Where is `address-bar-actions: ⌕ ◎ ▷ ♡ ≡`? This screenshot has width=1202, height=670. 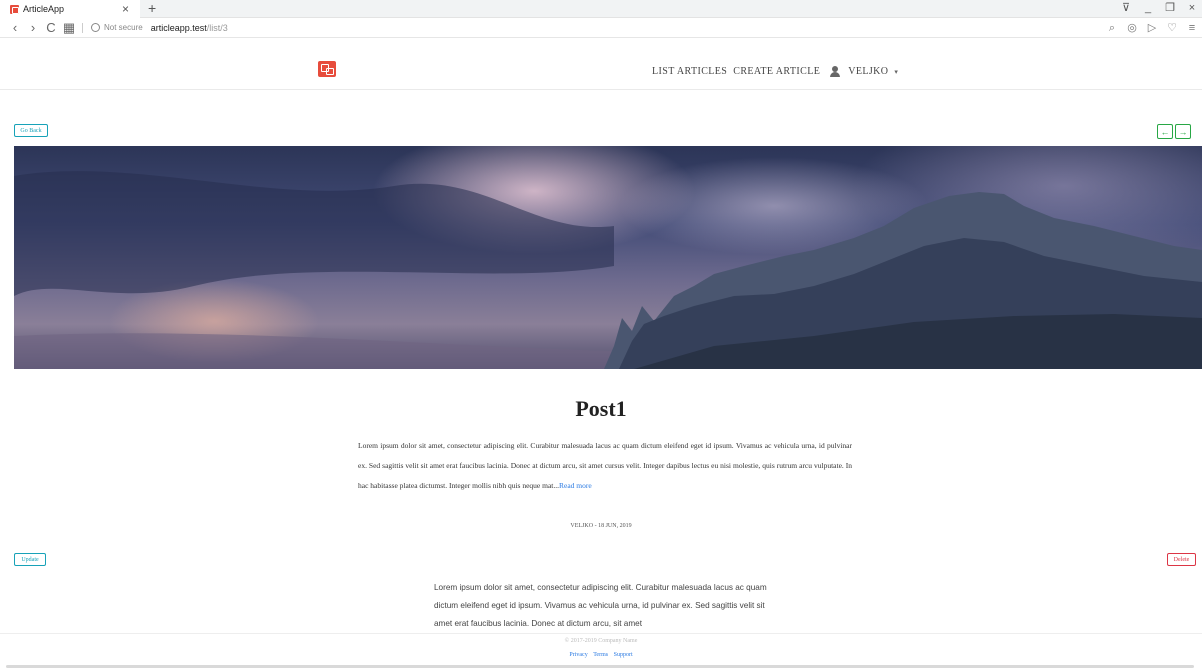
address-bar-actions: ⌕ ◎ ▷ ♡ ≡ is located at coordinates (1154, 28).